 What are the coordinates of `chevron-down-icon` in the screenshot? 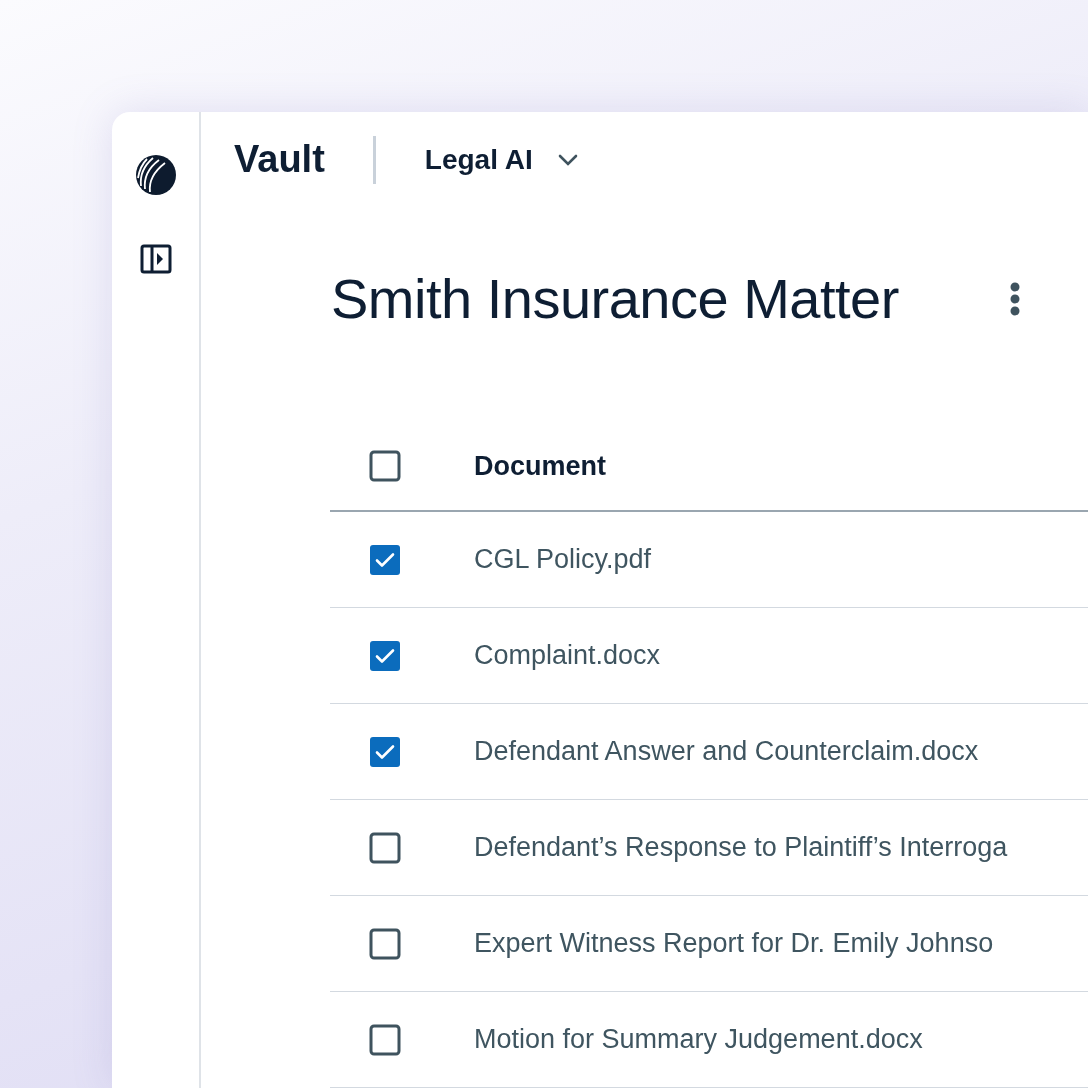 It's located at (567, 159).